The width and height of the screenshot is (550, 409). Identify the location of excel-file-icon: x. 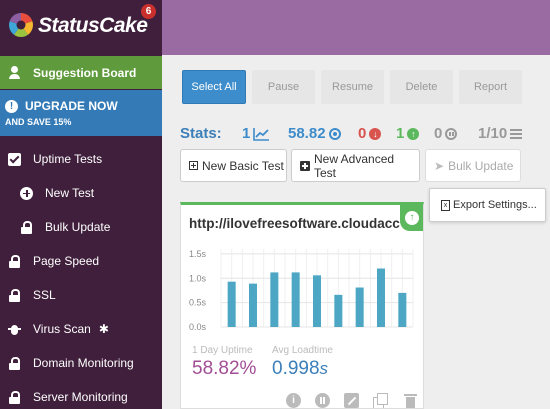
(445, 205).